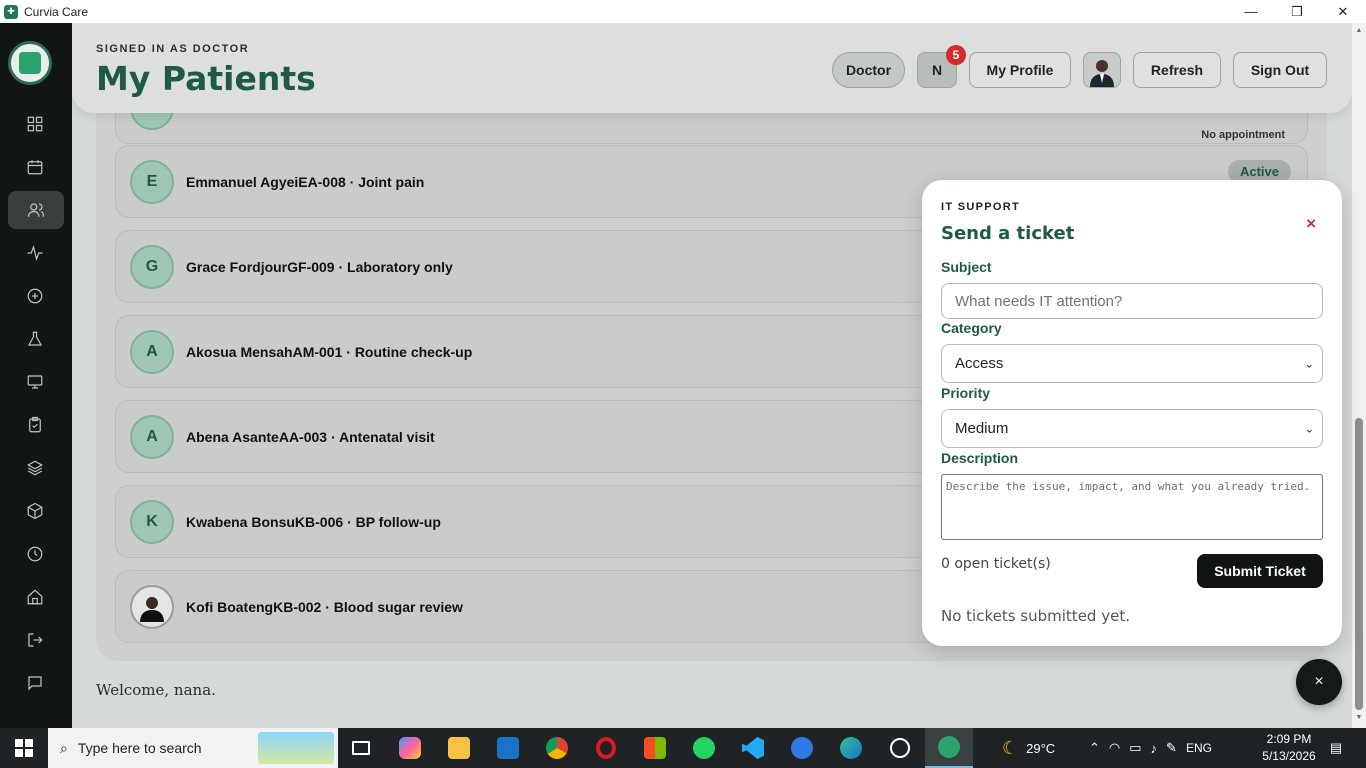 This screenshot has width=1366, height=768. Describe the element at coordinates (329, 351) in the screenshot. I see `patient-name: Akosua MensahAM-001 · Routine check-up` at that location.